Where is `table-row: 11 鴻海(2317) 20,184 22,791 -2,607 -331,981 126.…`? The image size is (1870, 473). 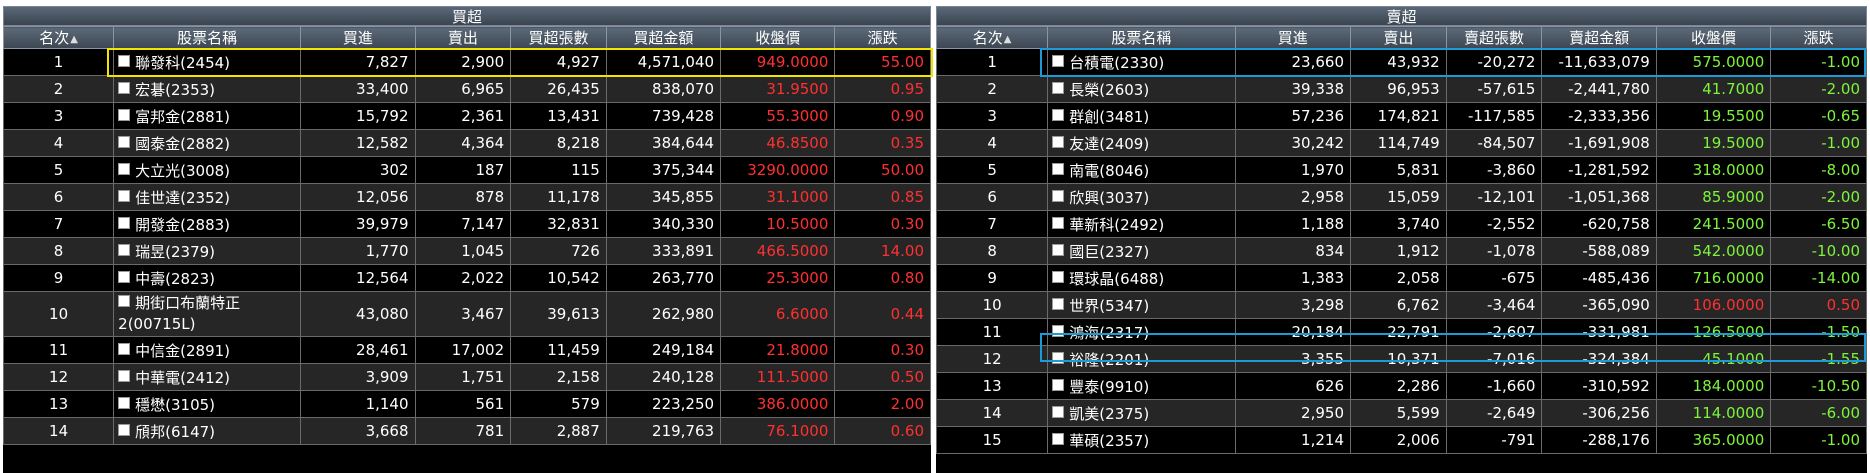 table-row: 11 鴻海(2317) 20,184 22,791 -2,607 -331,981 126.… is located at coordinates (1401, 332).